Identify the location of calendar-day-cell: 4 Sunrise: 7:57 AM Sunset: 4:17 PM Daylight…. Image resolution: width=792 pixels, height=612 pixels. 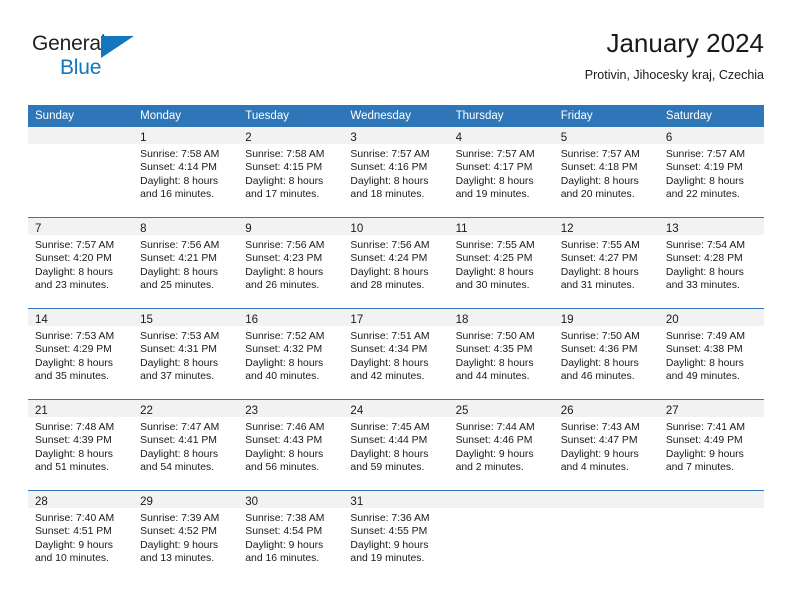
(501, 172).